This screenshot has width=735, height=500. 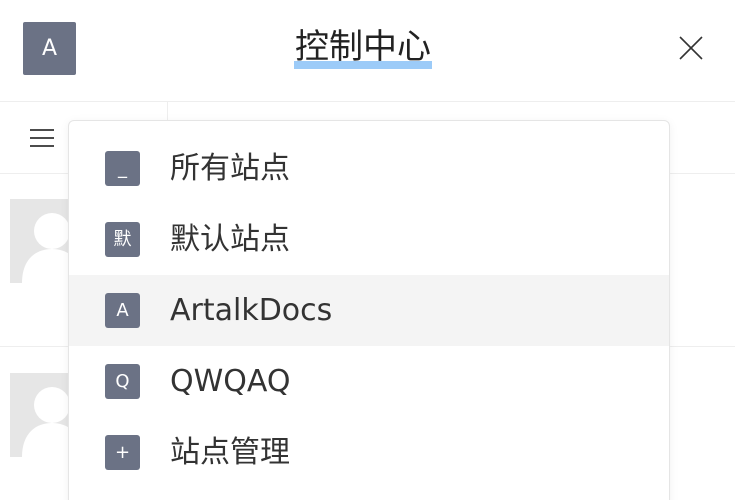 What do you see at coordinates (122, 381) in the screenshot?
I see `site-icon: Q` at bounding box center [122, 381].